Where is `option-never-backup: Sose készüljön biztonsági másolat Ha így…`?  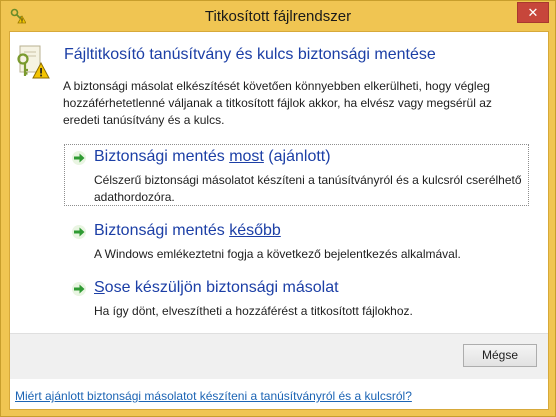
option-never-backup: Sose készüljön biztonsági másolat Ha így… is located at coordinates (296, 299).